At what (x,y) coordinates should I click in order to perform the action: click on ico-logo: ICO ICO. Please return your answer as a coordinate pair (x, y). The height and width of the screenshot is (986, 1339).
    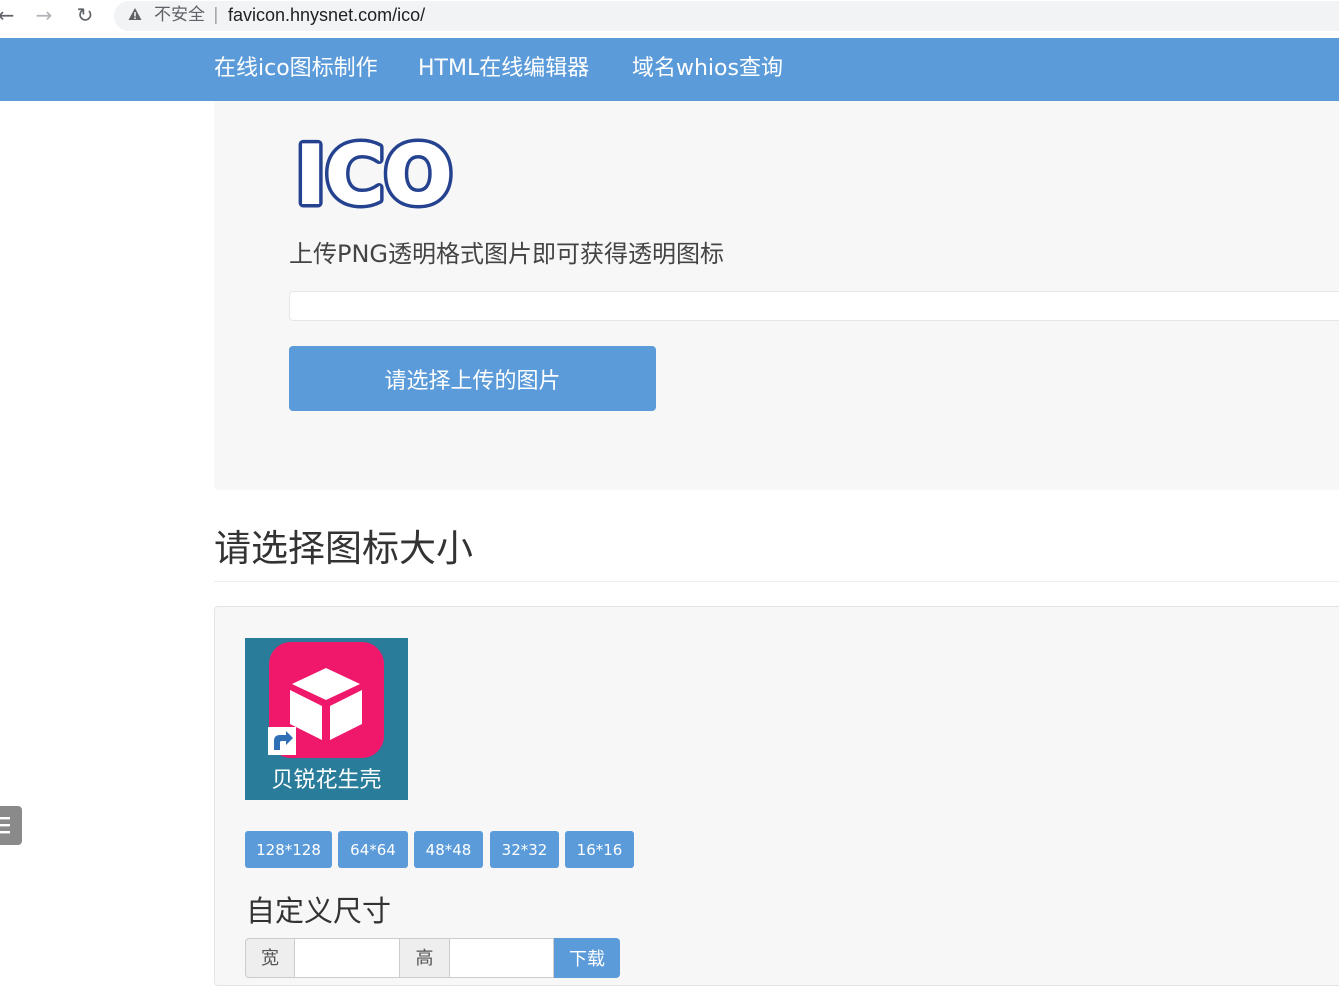
    Looking at the image, I should click on (373, 175).